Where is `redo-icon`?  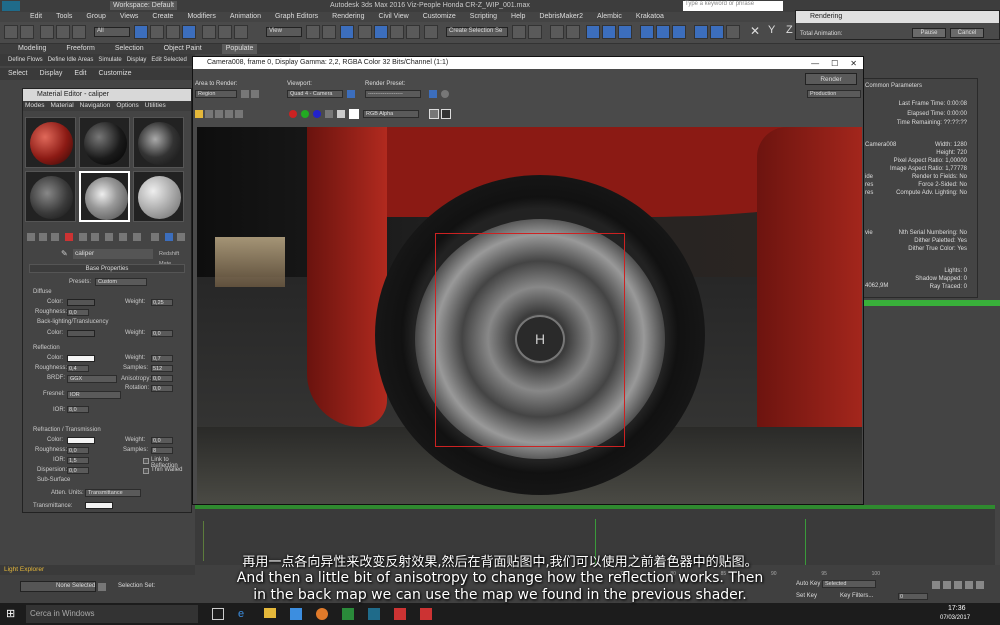
redo-icon is located at coordinates (27, 32).